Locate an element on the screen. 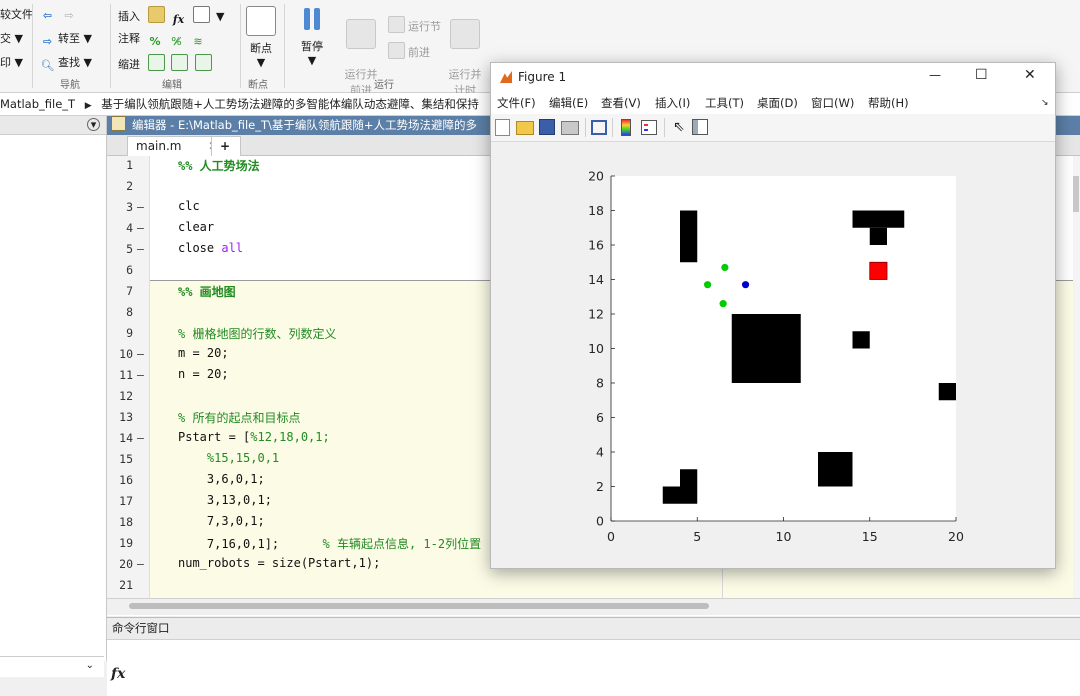 Image resolution: width=1080 pixels, height=696 pixels. print-icon is located at coordinates (570, 128).